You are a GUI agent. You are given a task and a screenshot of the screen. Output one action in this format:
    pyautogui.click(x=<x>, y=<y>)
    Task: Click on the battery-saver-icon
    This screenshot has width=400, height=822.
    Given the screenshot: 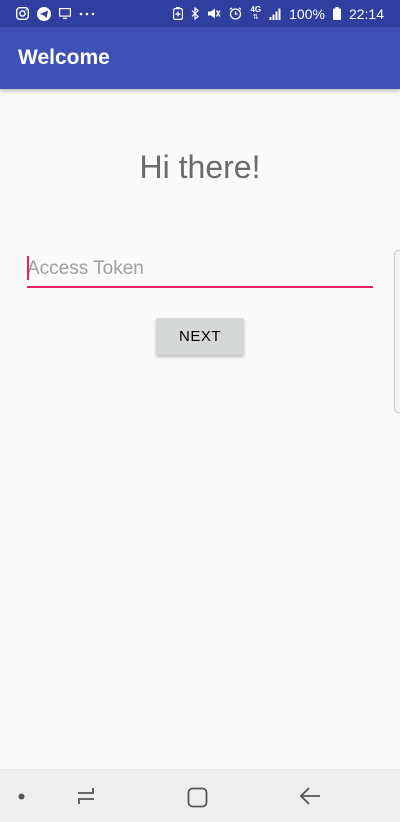 What is the action you would take?
    pyautogui.click(x=178, y=13)
    